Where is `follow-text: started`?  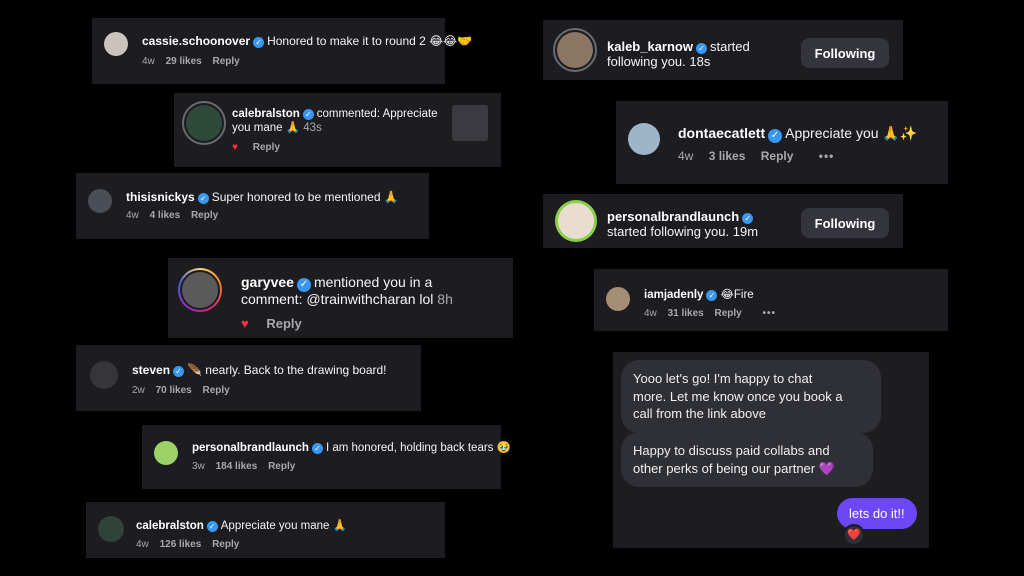 follow-text: started is located at coordinates (730, 46).